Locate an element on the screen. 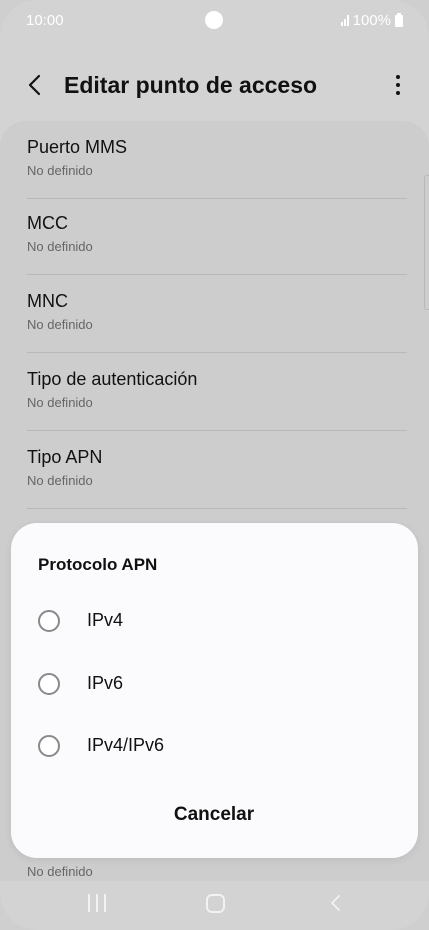  recent-apps-icon is located at coordinates (97, 903).